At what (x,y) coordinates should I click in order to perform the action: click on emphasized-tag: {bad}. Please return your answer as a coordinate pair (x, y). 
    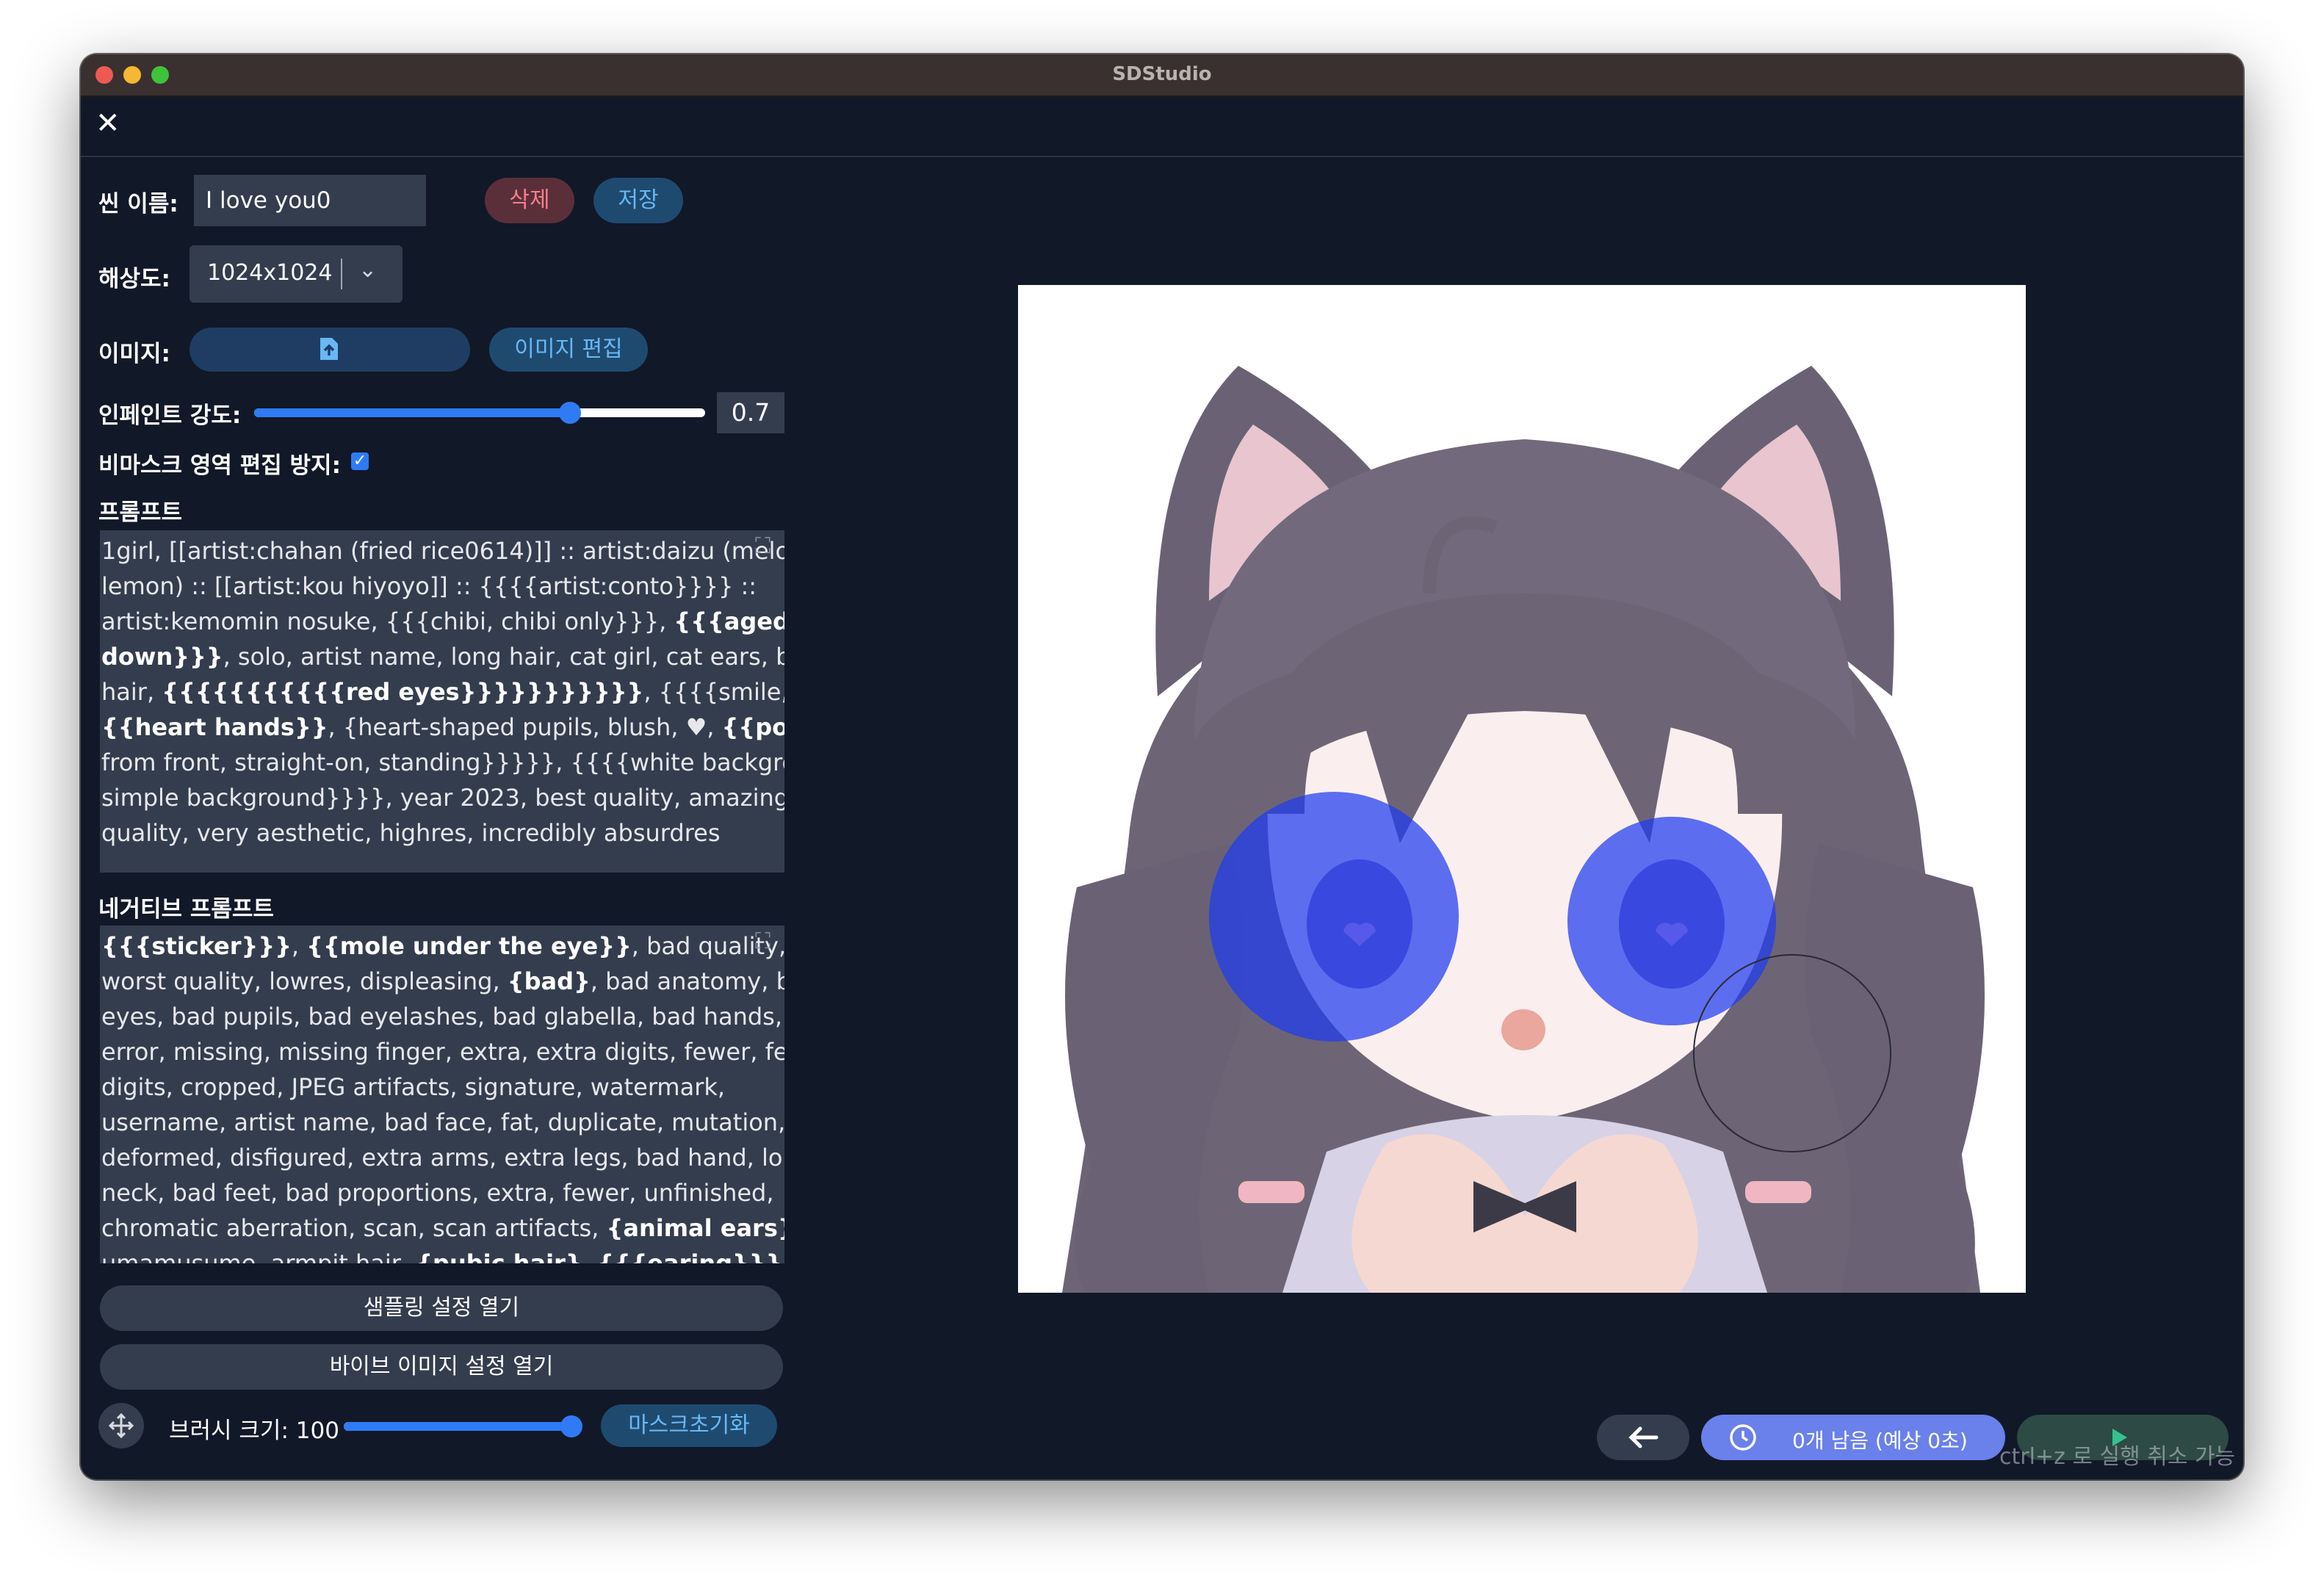
    Looking at the image, I should click on (549, 981).